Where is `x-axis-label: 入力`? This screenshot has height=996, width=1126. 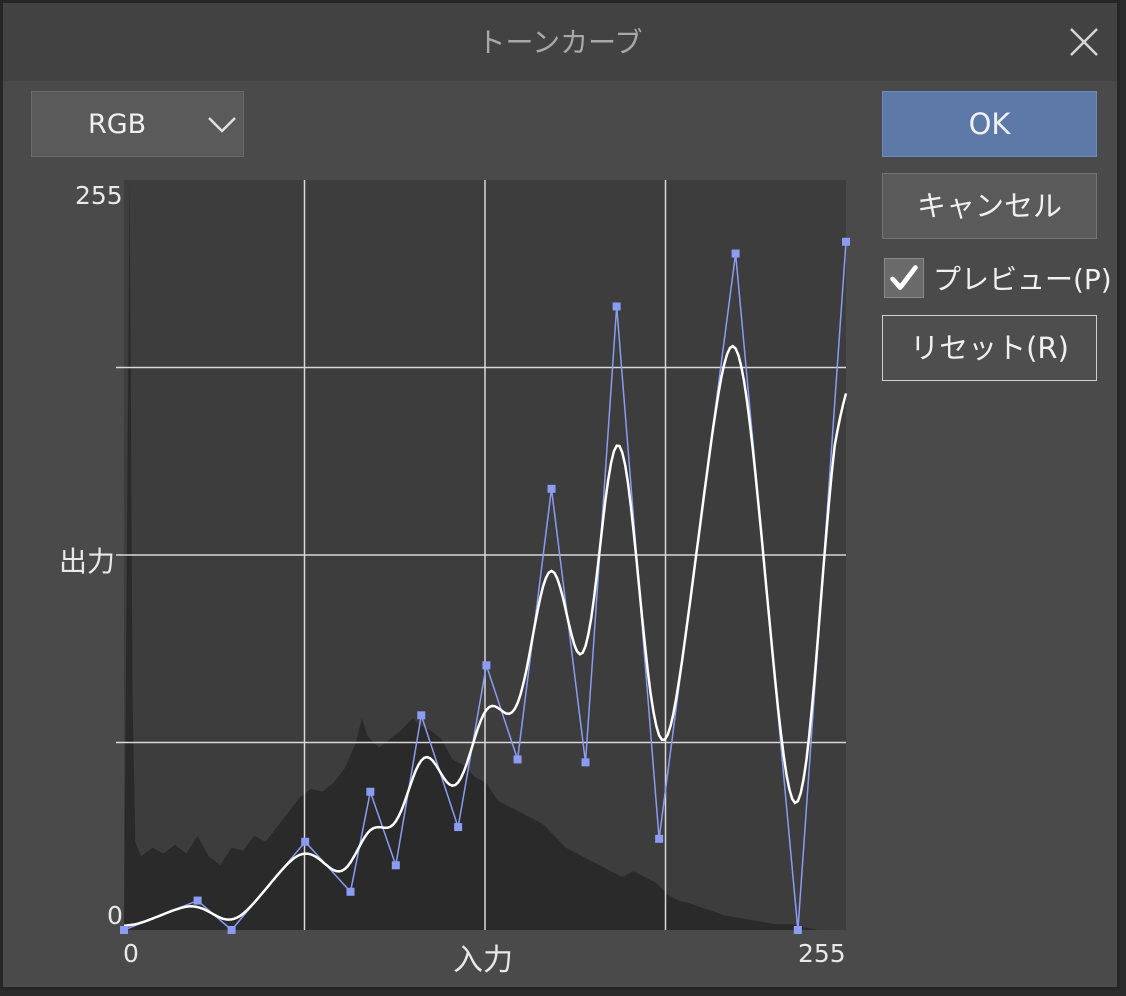
x-axis-label: 入力 is located at coordinates (483, 960).